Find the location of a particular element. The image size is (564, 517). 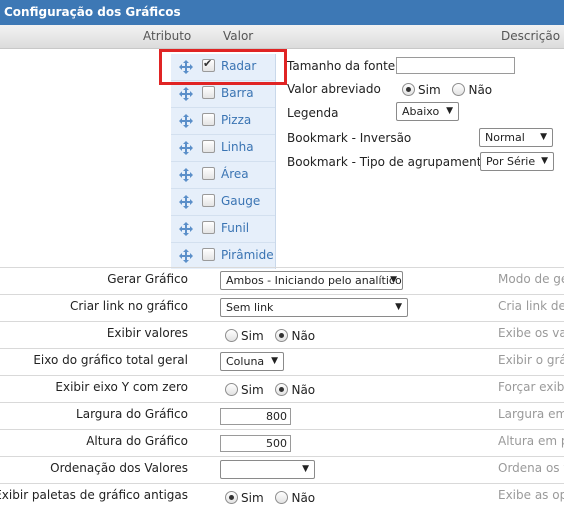

chart-type-row-piramide: Pirâmide is located at coordinates (223, 256).